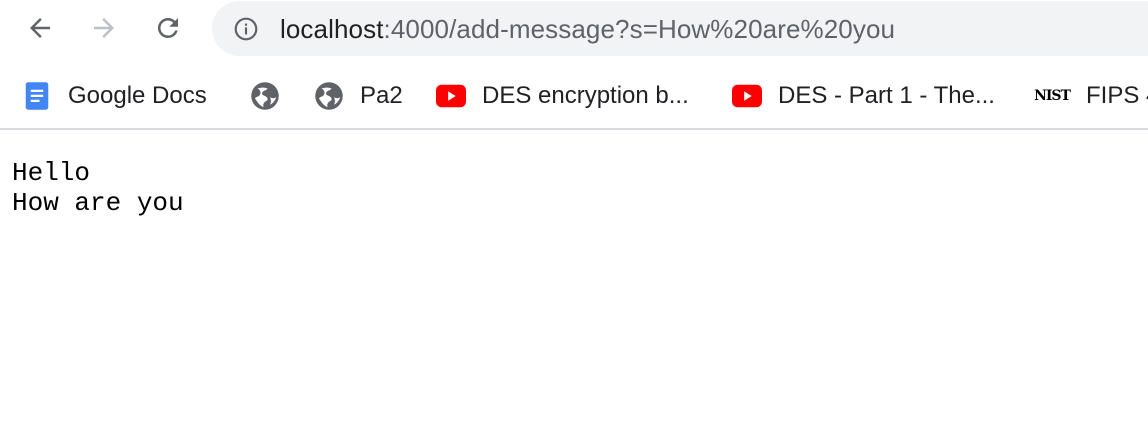 The width and height of the screenshot is (1148, 436). What do you see at coordinates (98, 203) in the screenshot?
I see `message-line: How are you` at bounding box center [98, 203].